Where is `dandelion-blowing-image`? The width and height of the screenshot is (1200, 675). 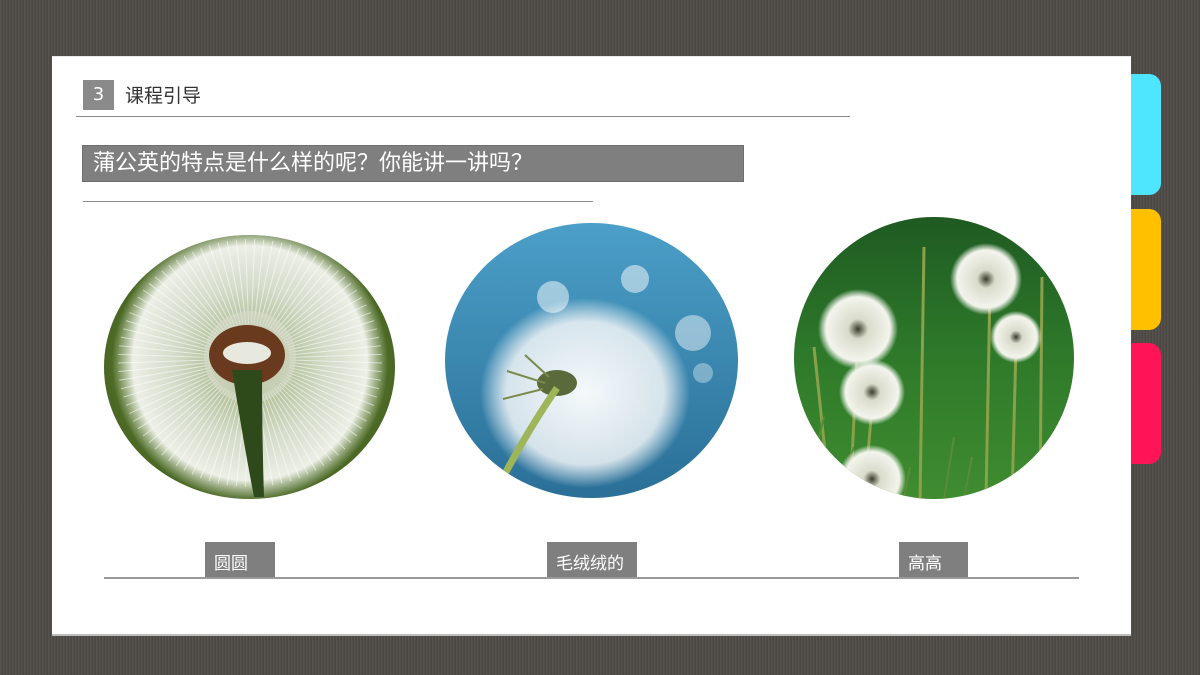 dandelion-blowing-image is located at coordinates (591, 360).